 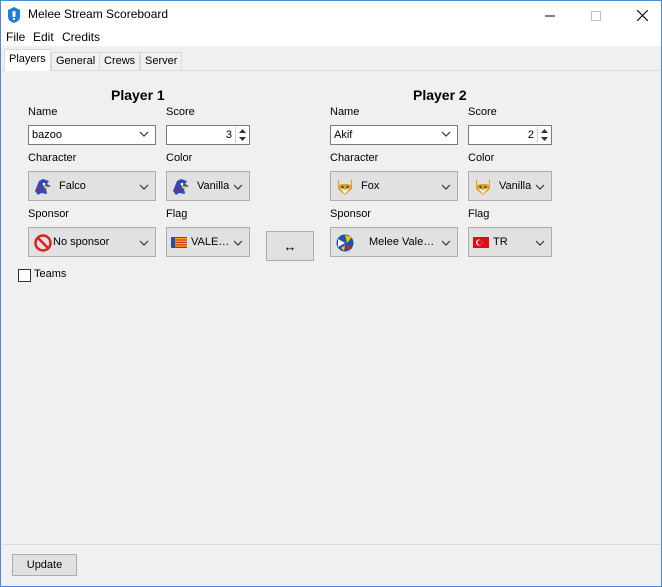 What do you see at coordinates (354, 158) in the screenshot?
I see `player2-character-label: Character` at bounding box center [354, 158].